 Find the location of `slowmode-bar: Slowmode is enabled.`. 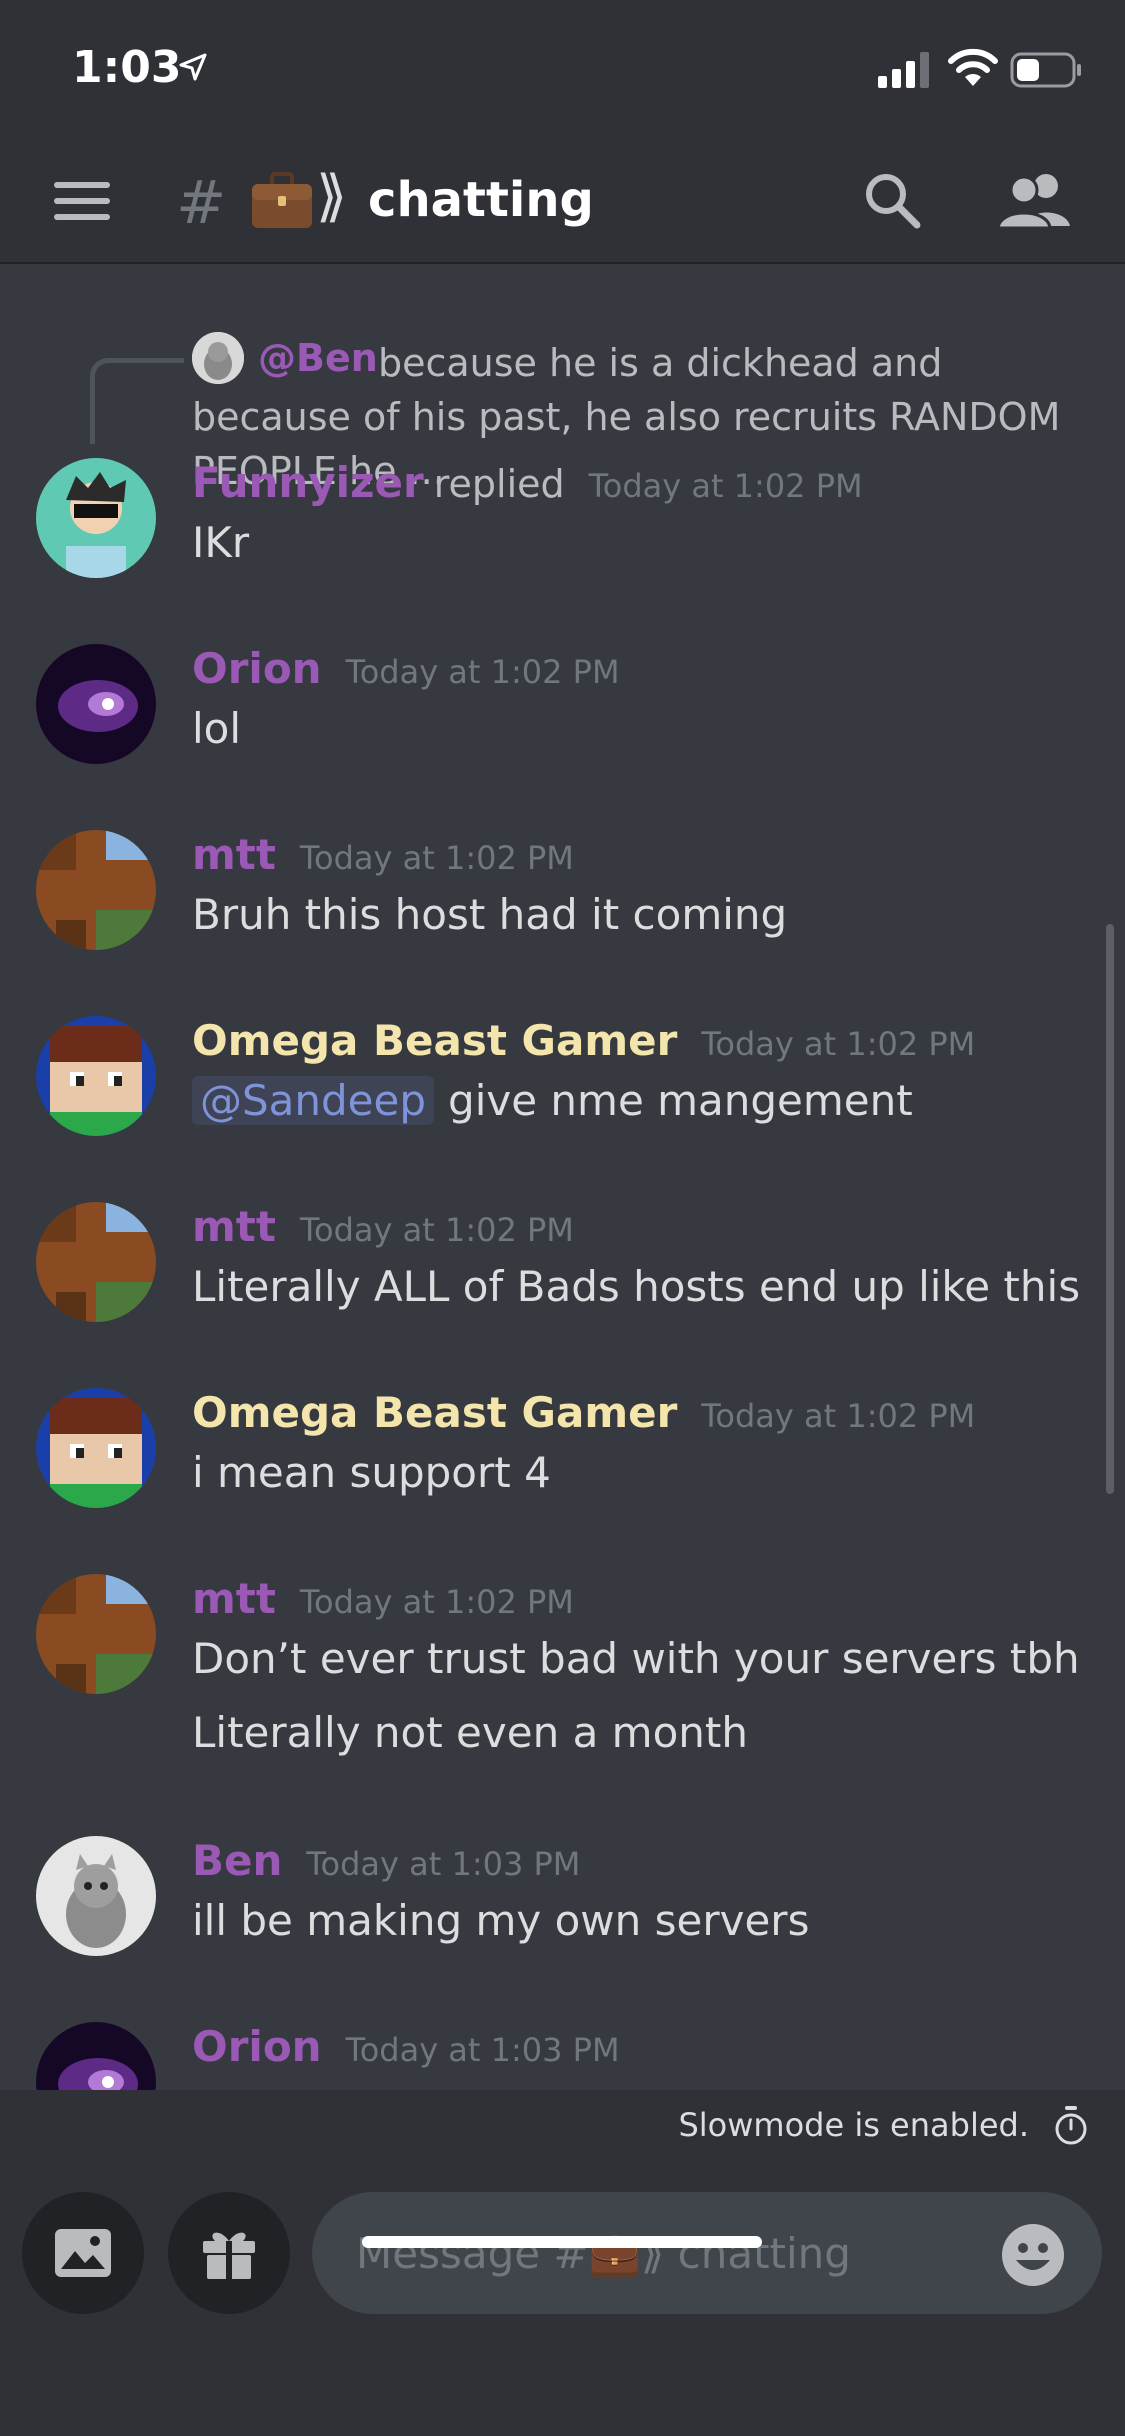

slowmode-bar: Slowmode is enabled. is located at coordinates (562, 2127).